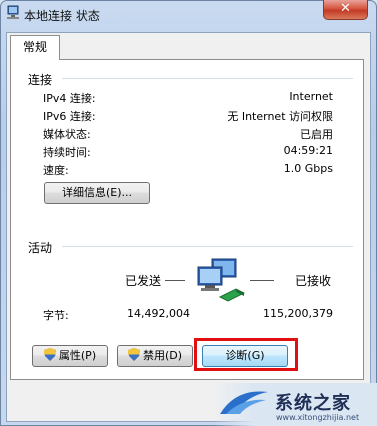 The height and width of the screenshot is (426, 377). I want to click on connection-heading: 连接, so click(40, 80).